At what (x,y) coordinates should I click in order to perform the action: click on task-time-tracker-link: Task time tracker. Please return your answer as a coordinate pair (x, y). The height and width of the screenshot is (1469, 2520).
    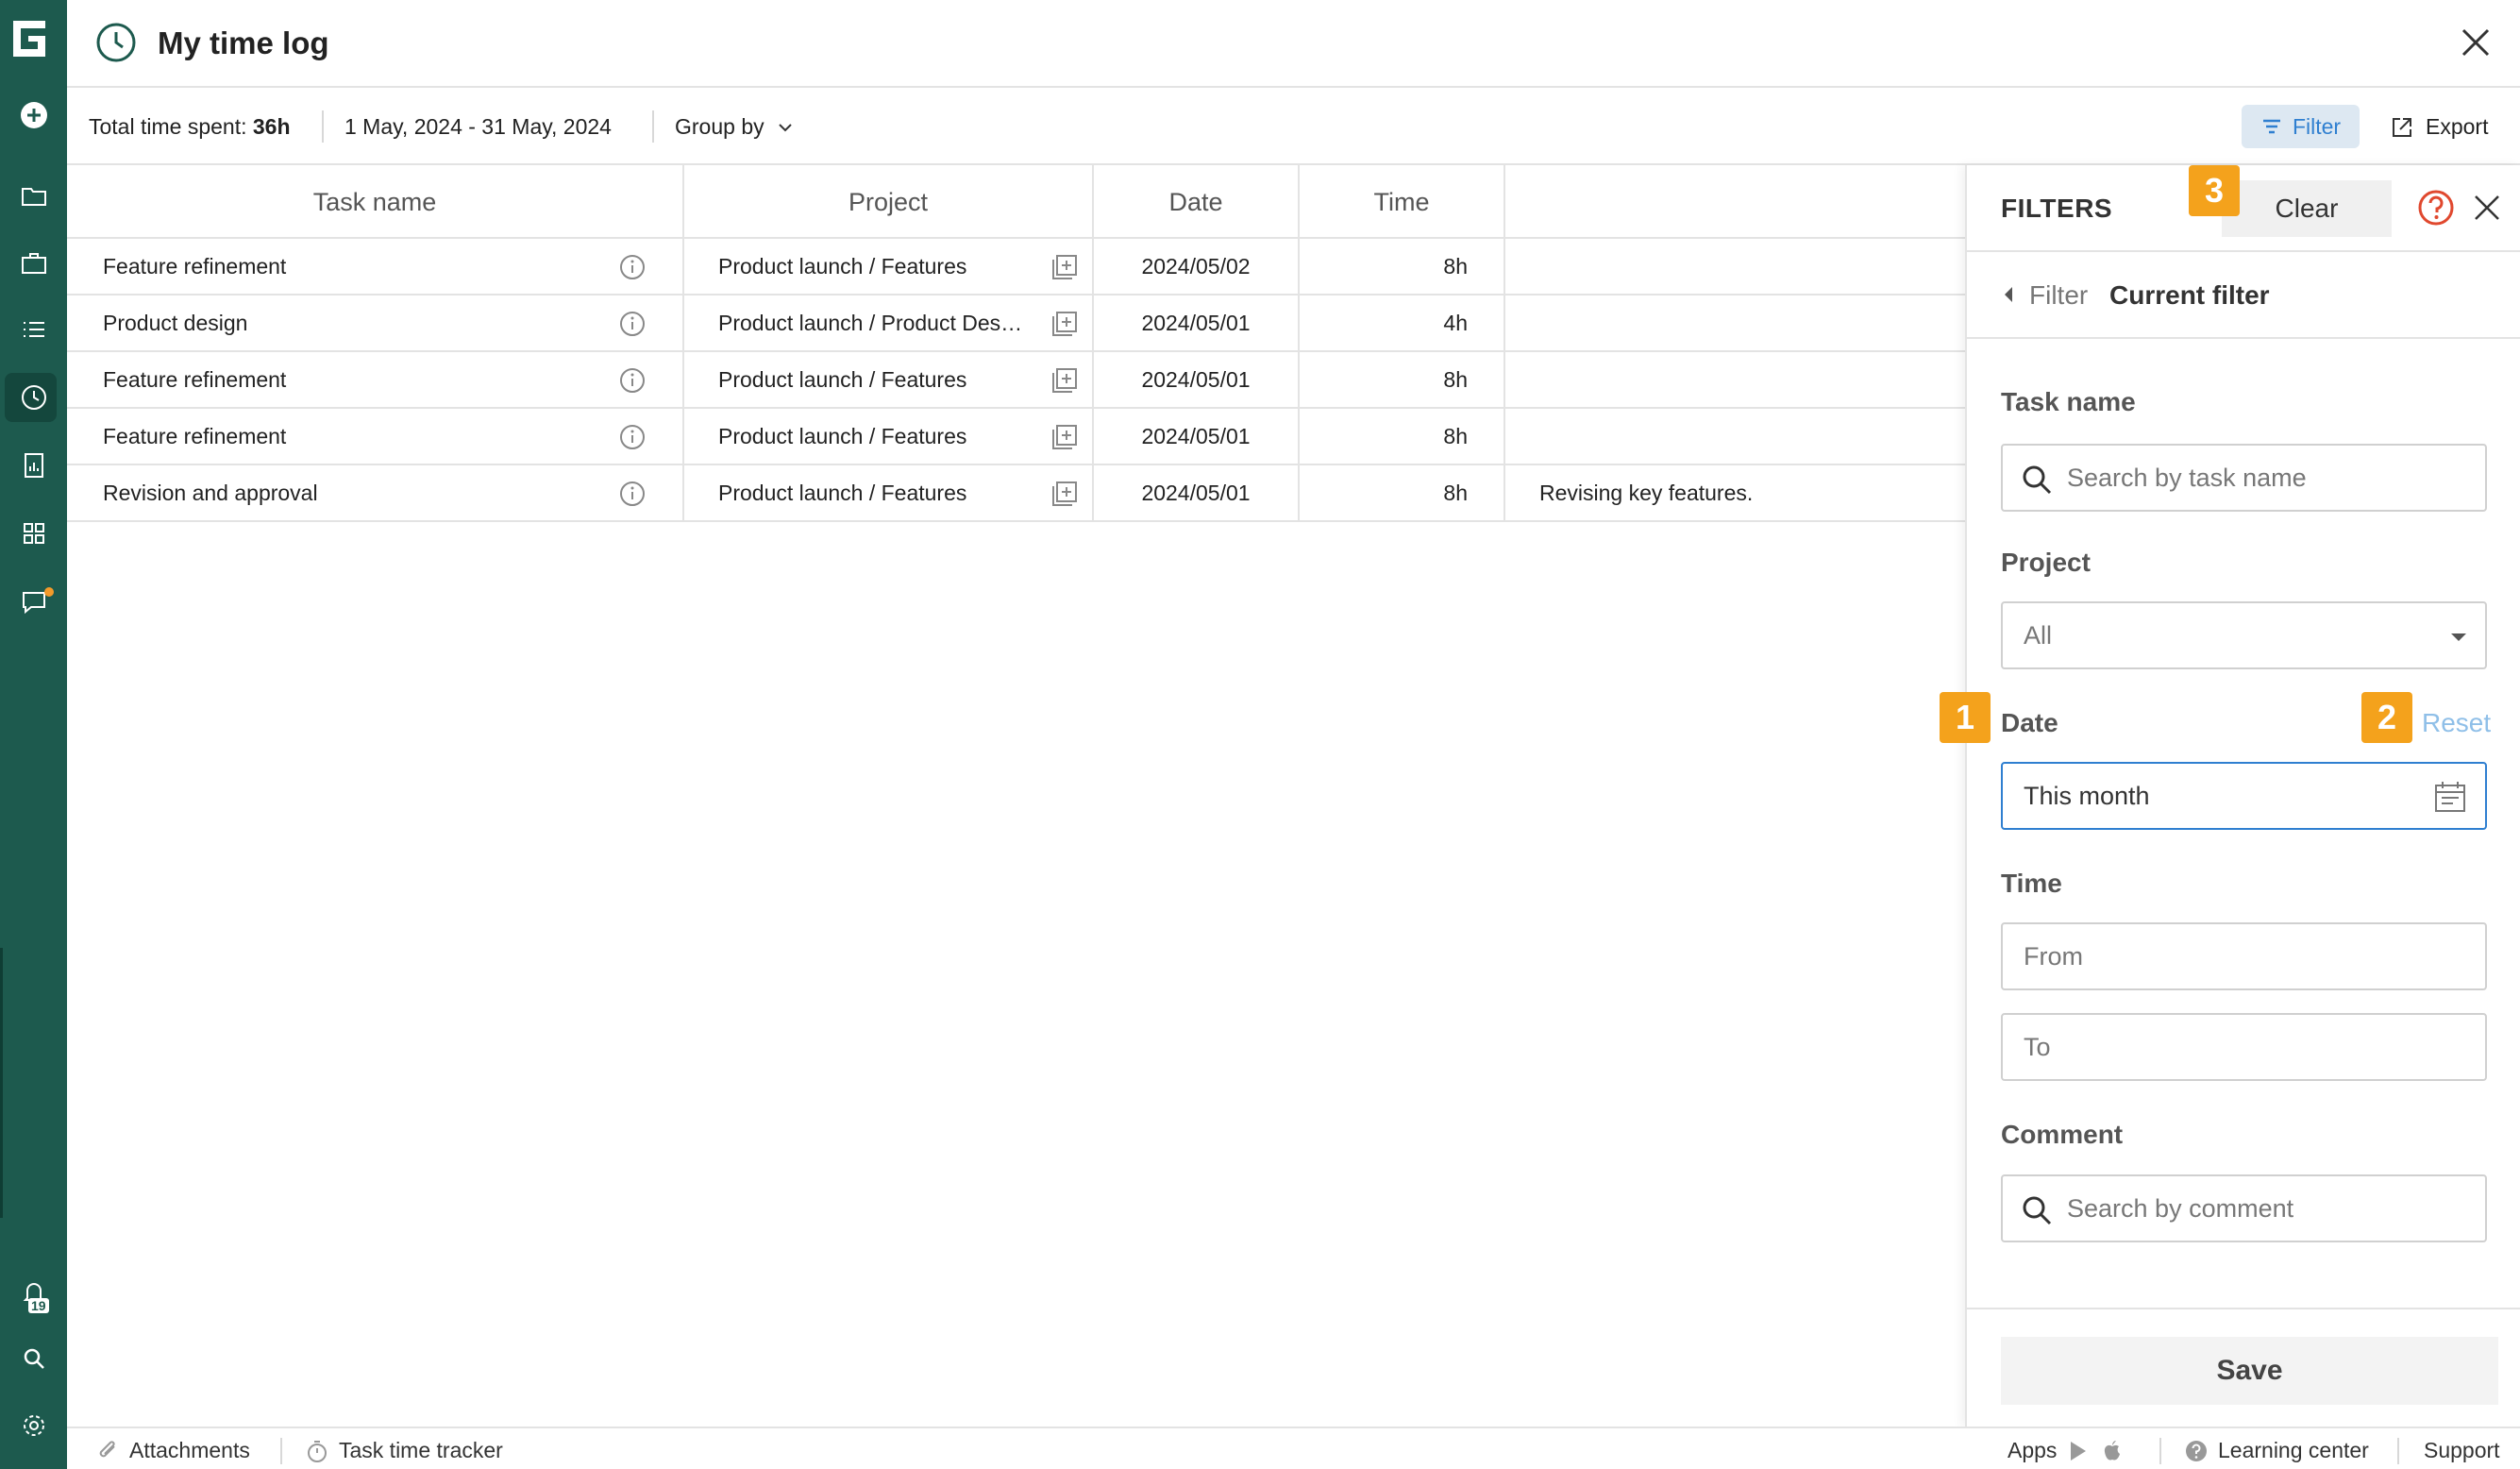
    Looking at the image, I should click on (404, 1450).